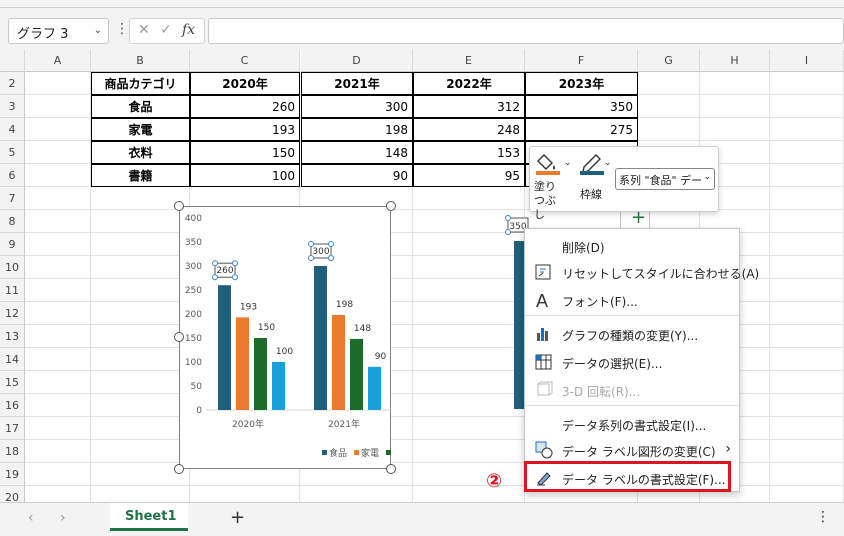  I want to click on chevron-down-icon: ⌄, so click(98, 30).